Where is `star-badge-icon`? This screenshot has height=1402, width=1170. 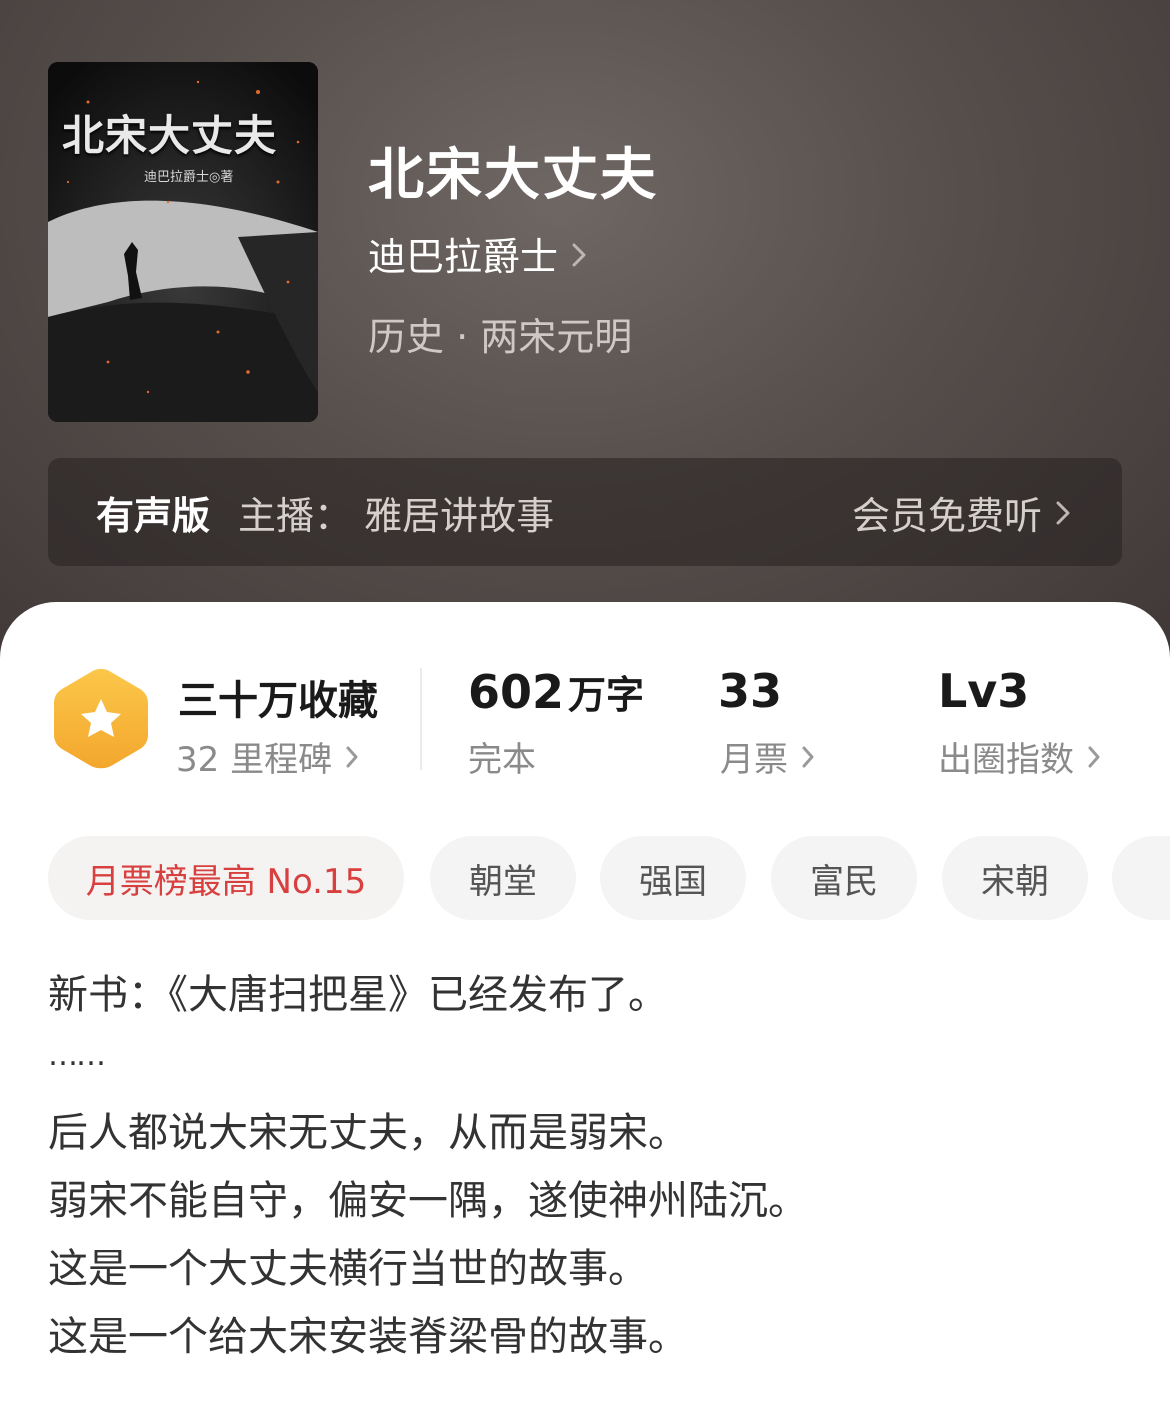 star-badge-icon is located at coordinates (101, 721).